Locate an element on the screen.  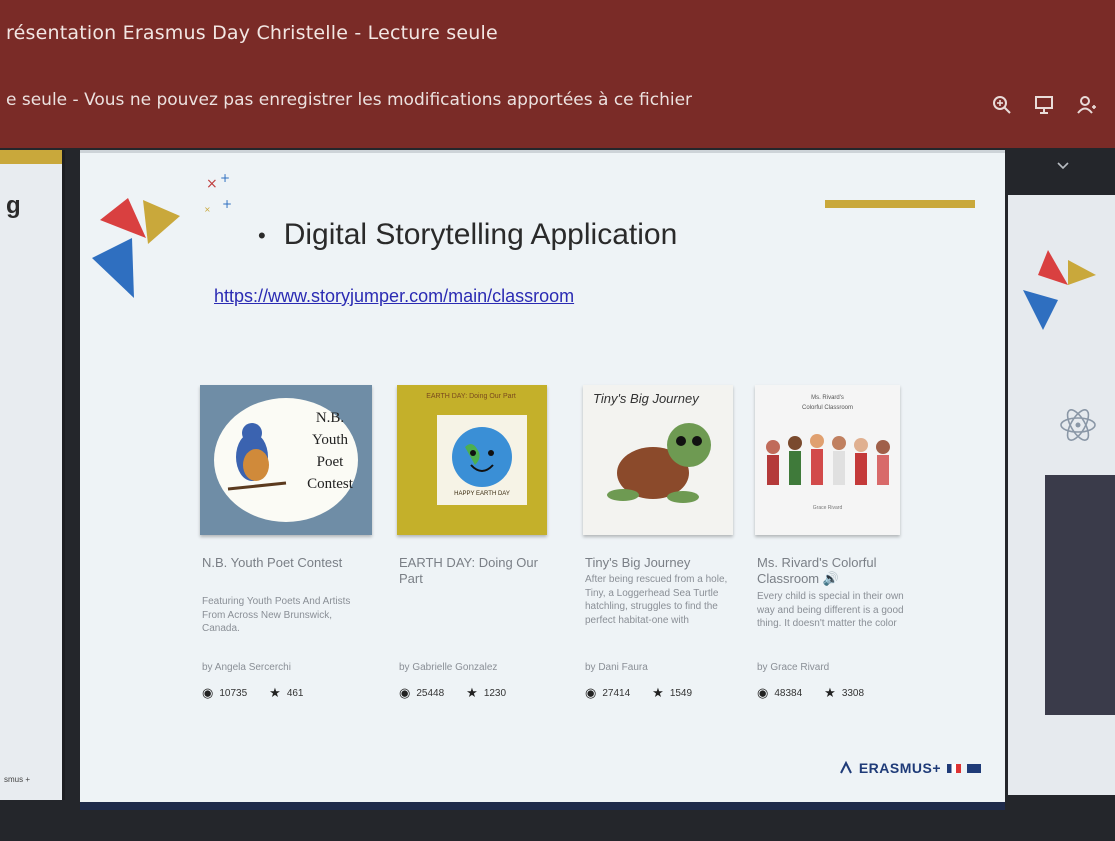
cover-text: N.B. is located at coordinates (330, 418).